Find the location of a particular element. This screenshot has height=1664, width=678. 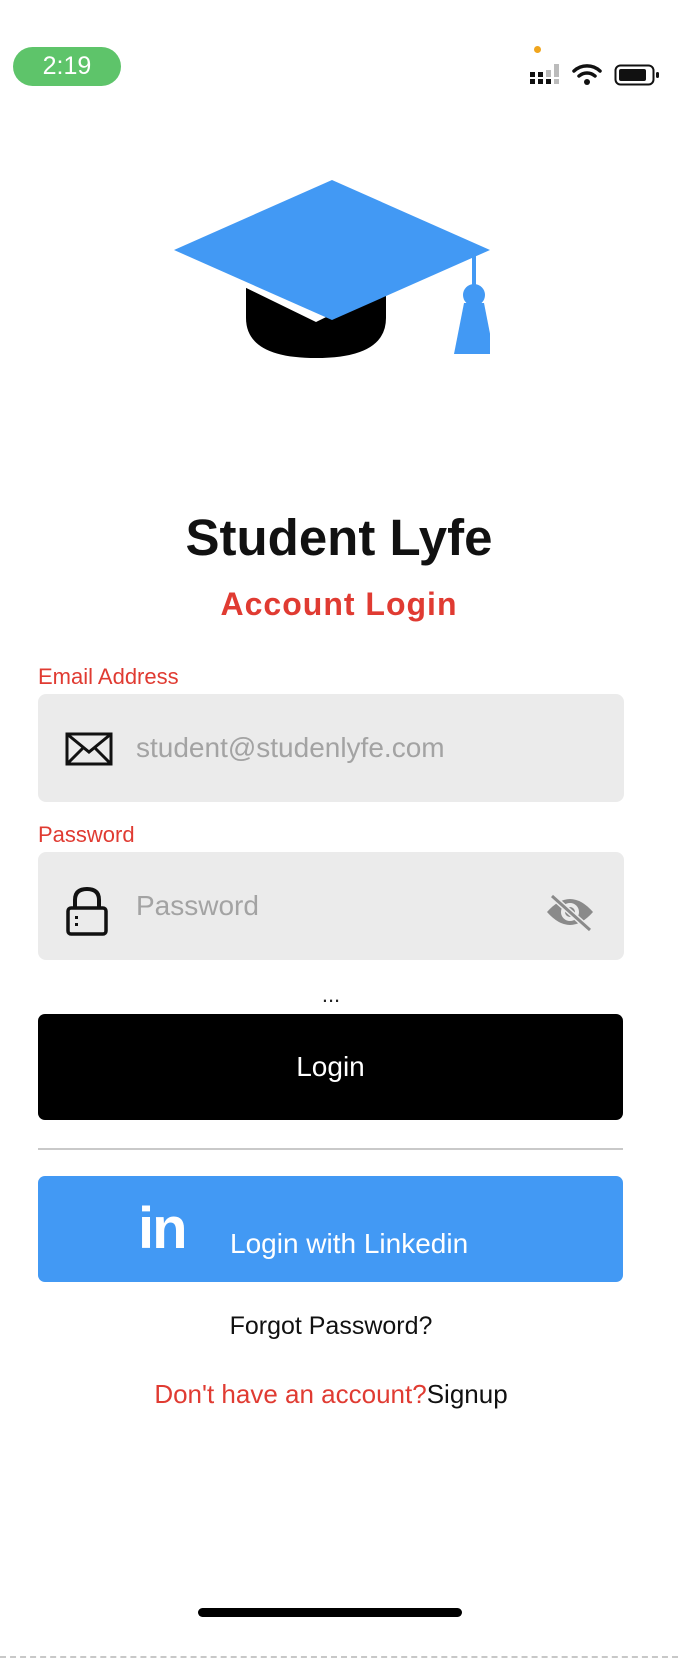

password-field is located at coordinates (331, 906).